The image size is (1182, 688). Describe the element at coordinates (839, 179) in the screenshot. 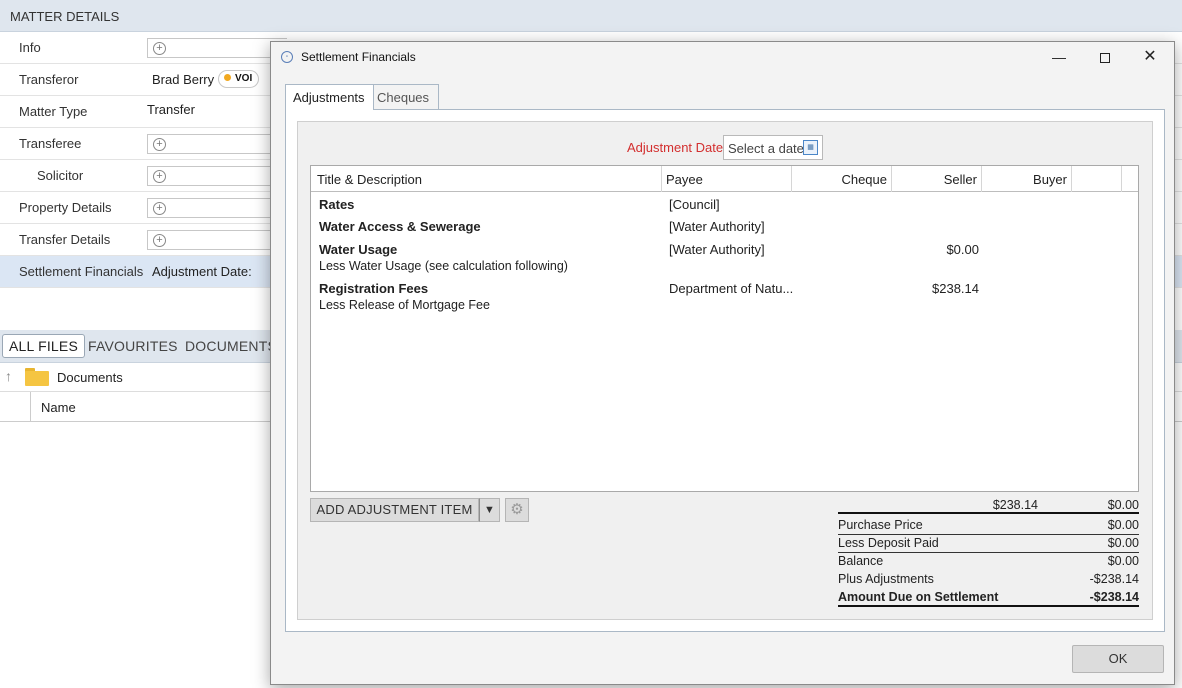

I see `col-cheque: Cheque` at that location.